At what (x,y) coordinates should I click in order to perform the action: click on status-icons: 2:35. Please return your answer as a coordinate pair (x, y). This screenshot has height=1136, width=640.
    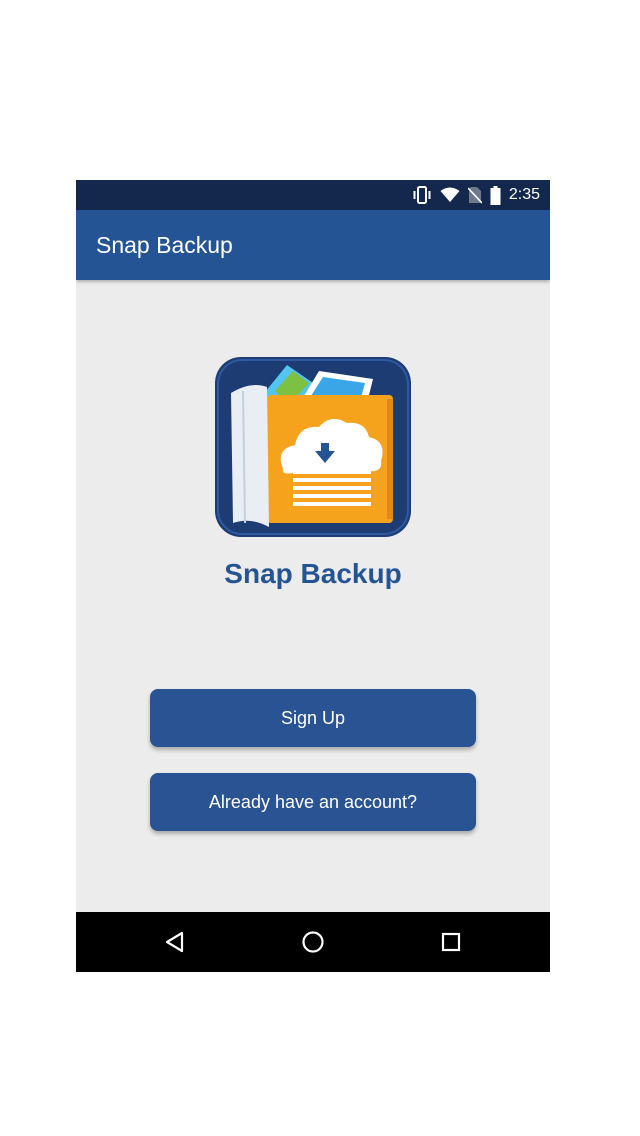
    Looking at the image, I should click on (476, 195).